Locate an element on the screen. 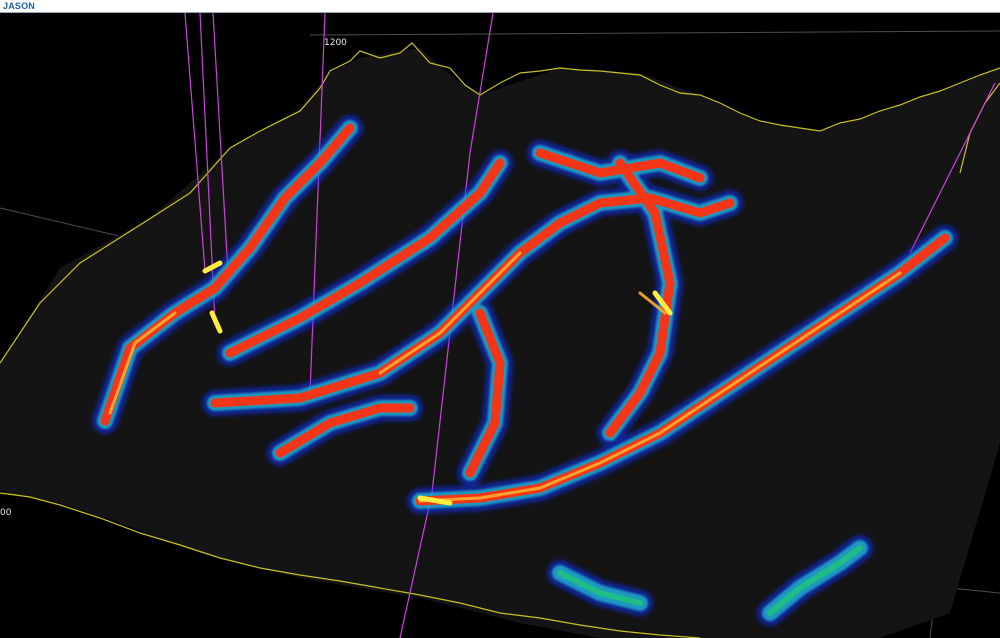  axis-tick-label-left: 00 is located at coordinates (6, 513).